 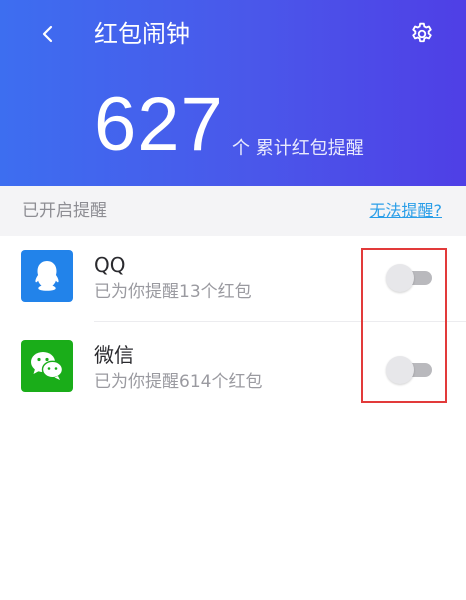 I want to click on back-button, so click(x=48, y=34).